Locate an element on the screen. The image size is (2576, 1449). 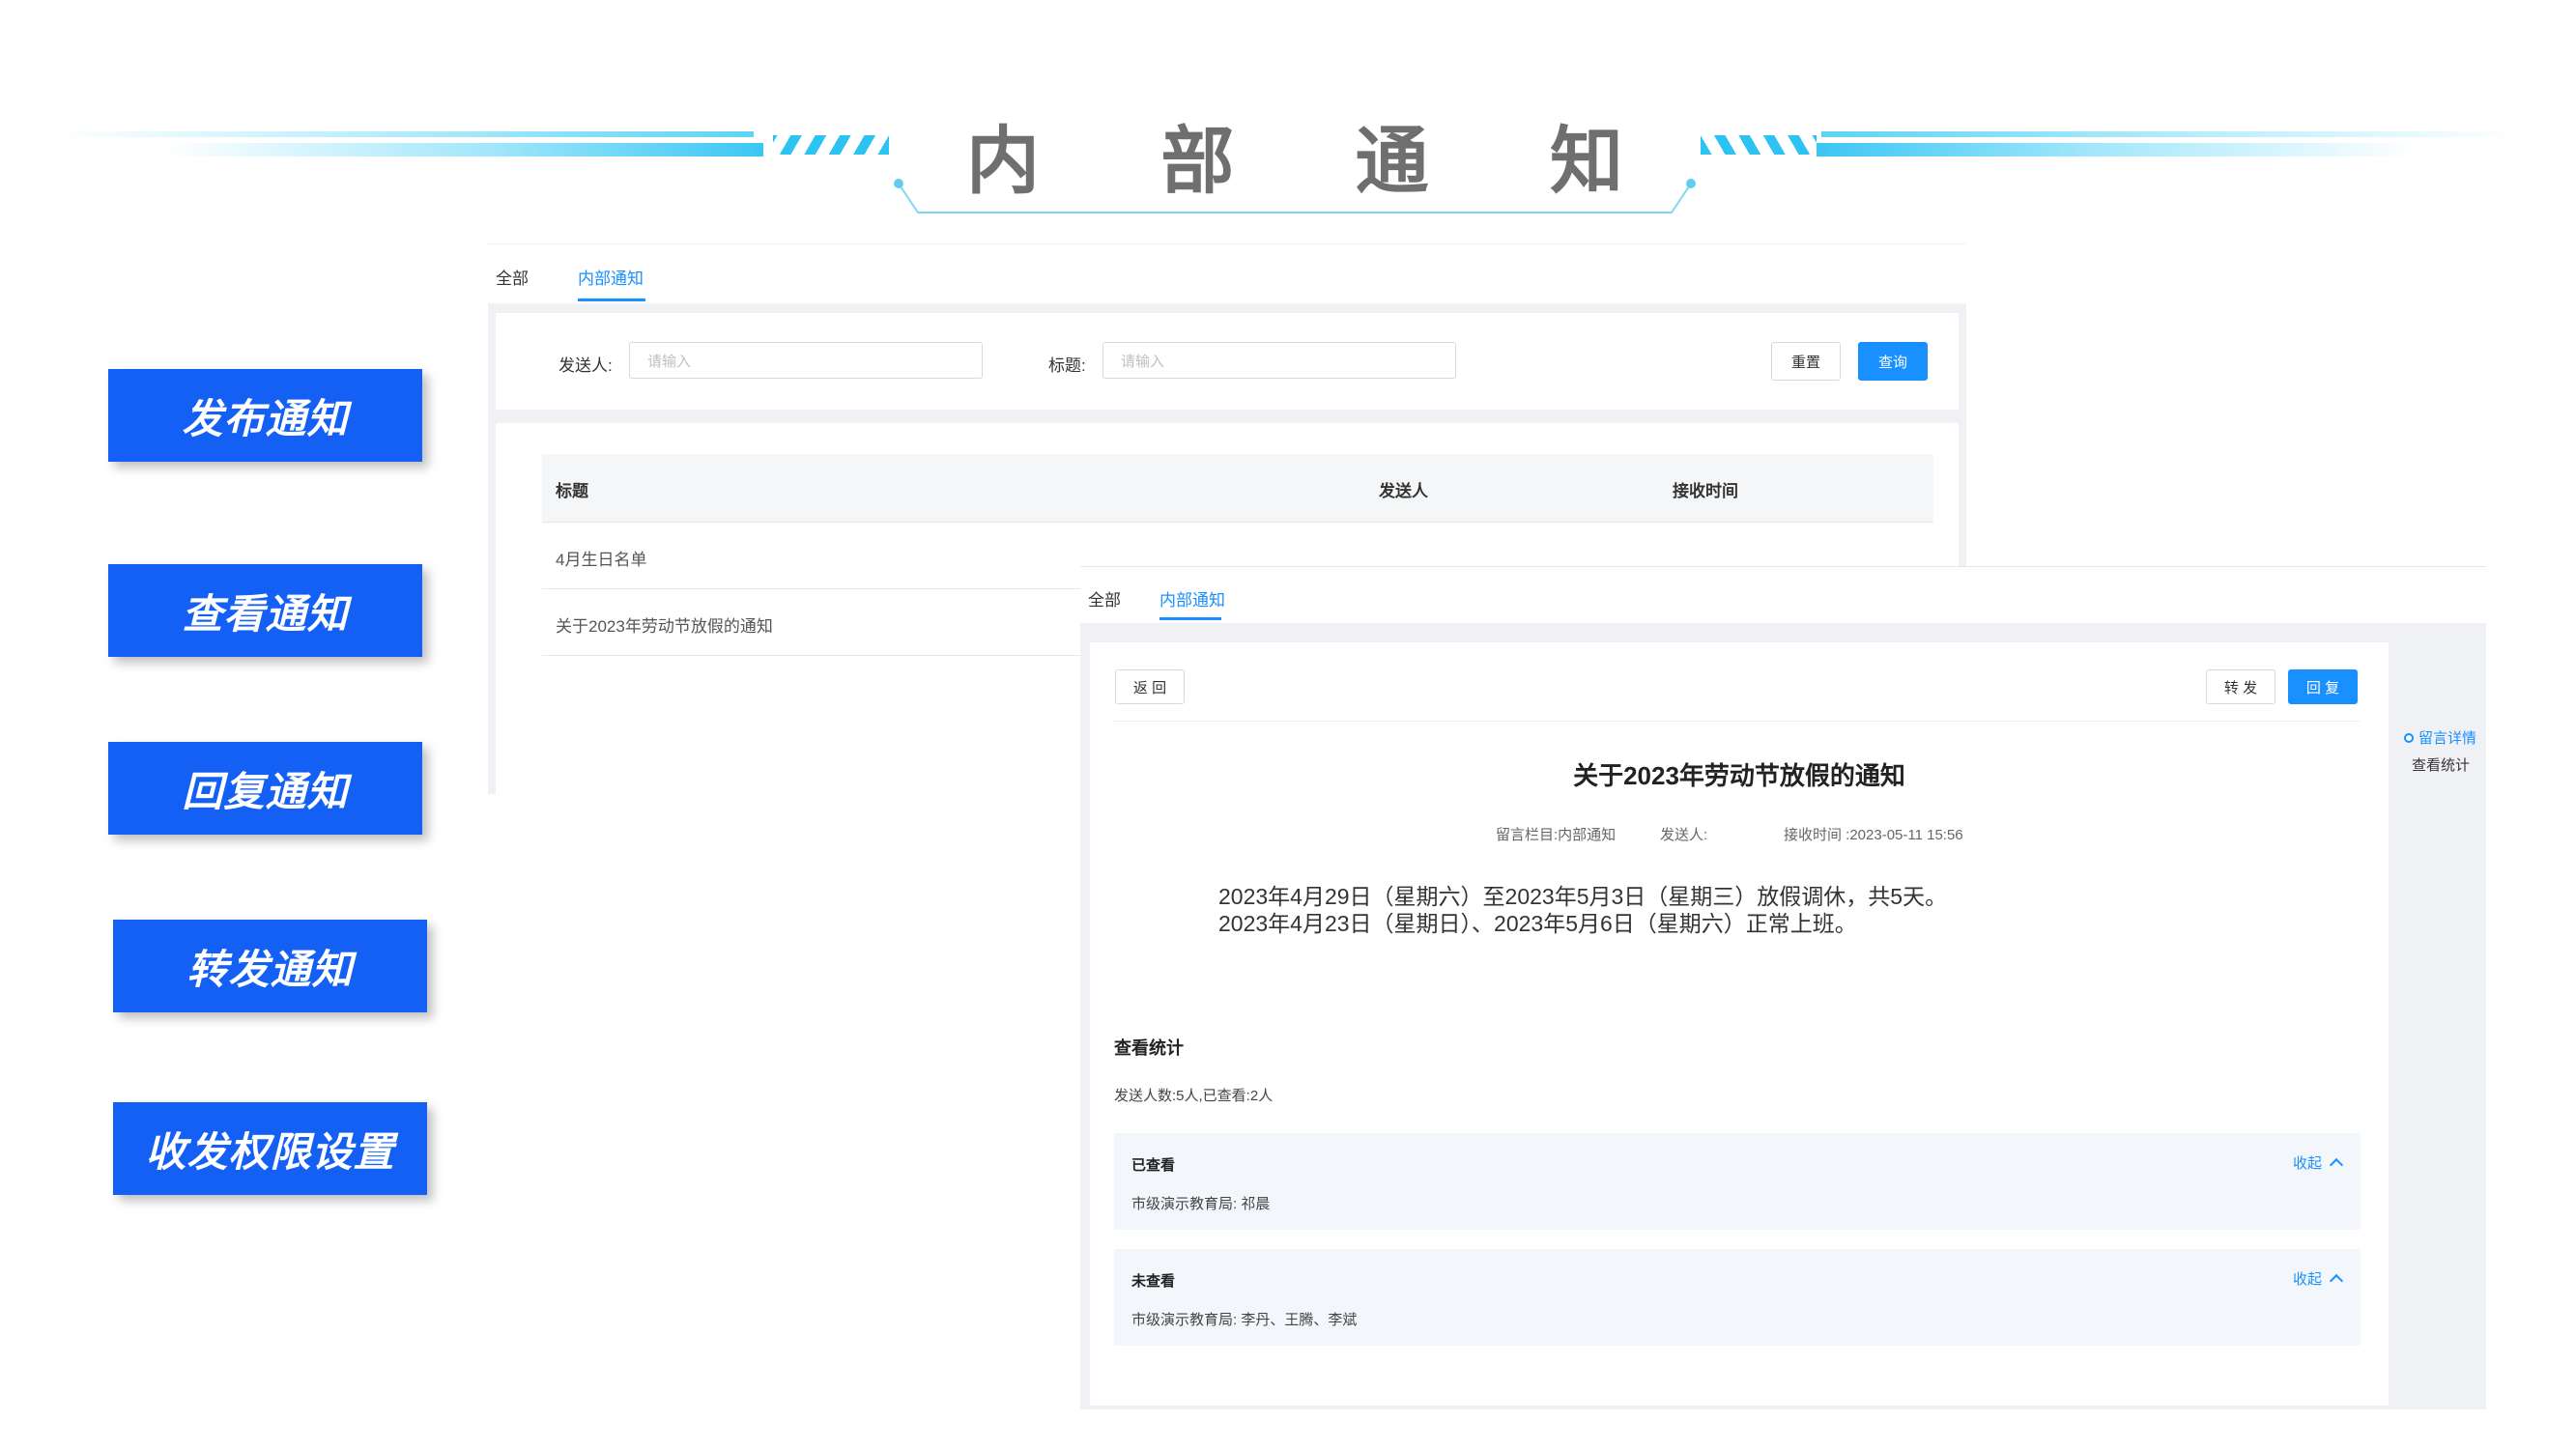
viewed-collapse-toggle: 收起 is located at coordinates (2318, 1162).